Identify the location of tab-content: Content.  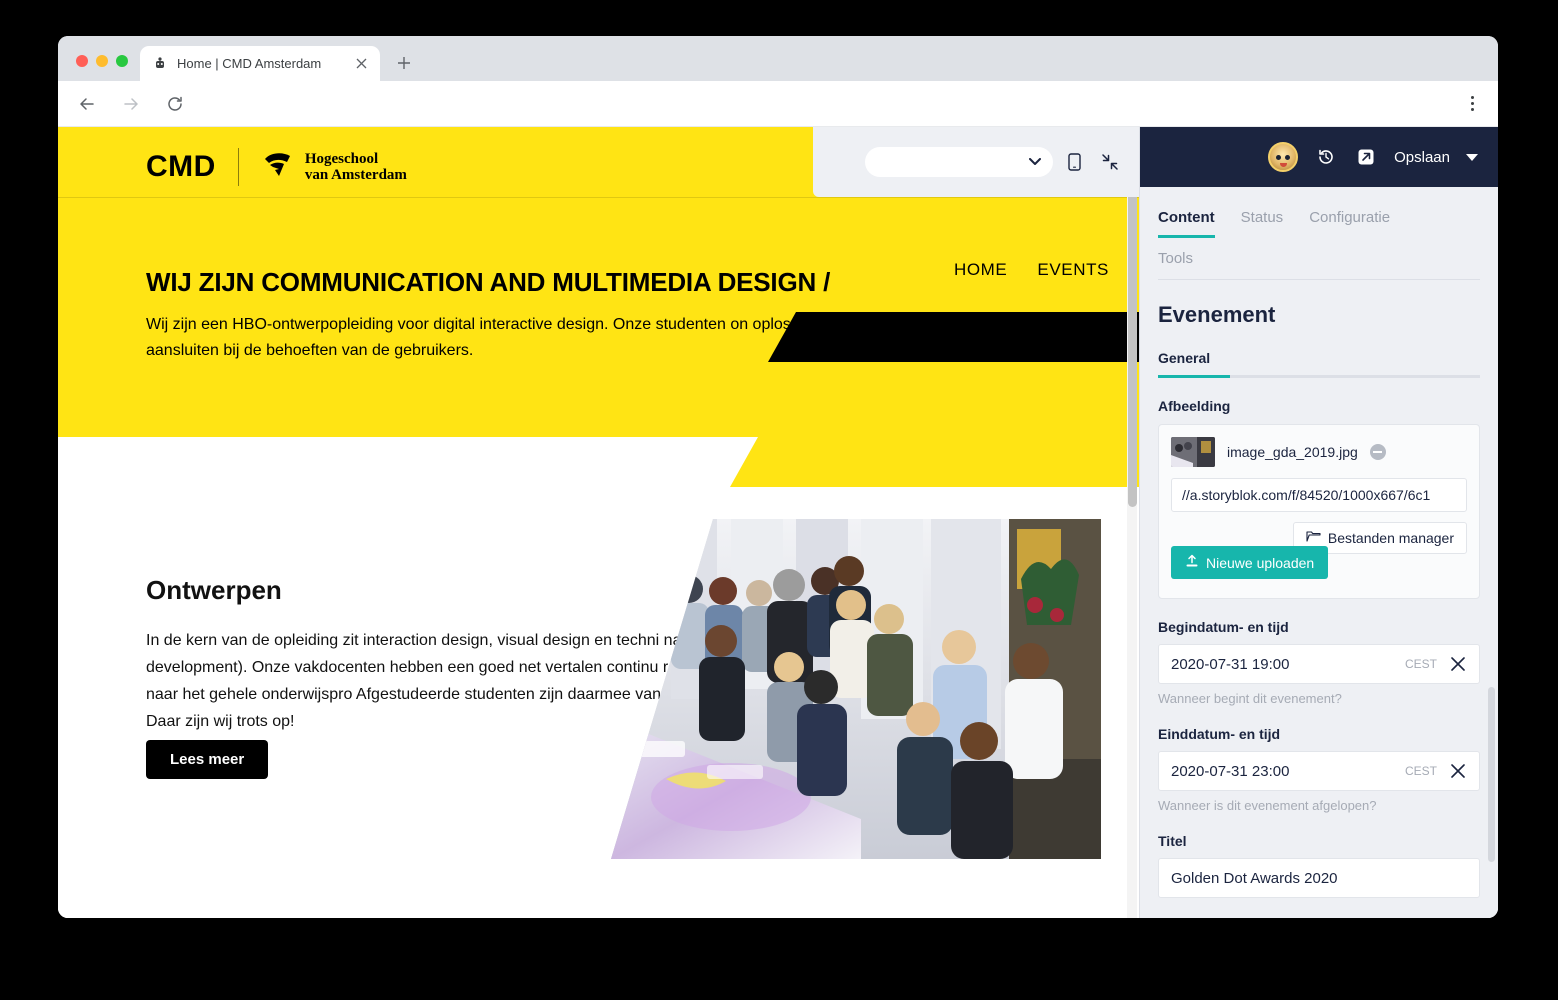
(1186, 223).